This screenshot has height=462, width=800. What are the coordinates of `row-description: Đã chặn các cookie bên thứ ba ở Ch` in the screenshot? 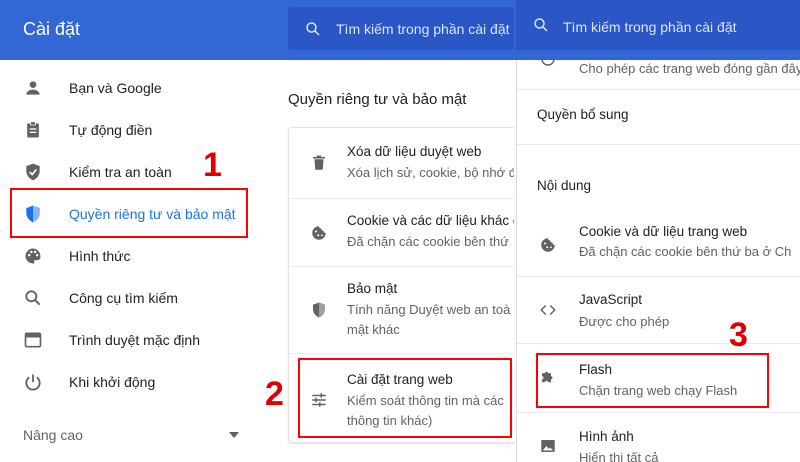 It's located at (685, 251).